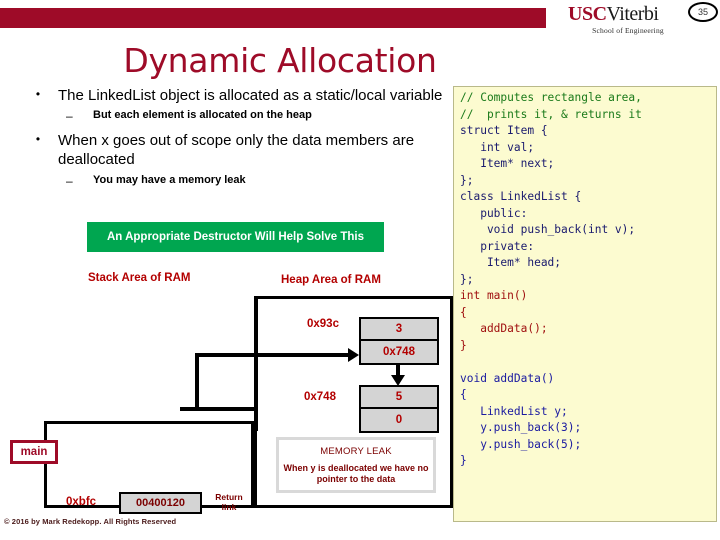 This screenshot has width=720, height=540. What do you see at coordinates (551, 97) in the screenshot?
I see `code-line: // Computes rectangle area,` at bounding box center [551, 97].